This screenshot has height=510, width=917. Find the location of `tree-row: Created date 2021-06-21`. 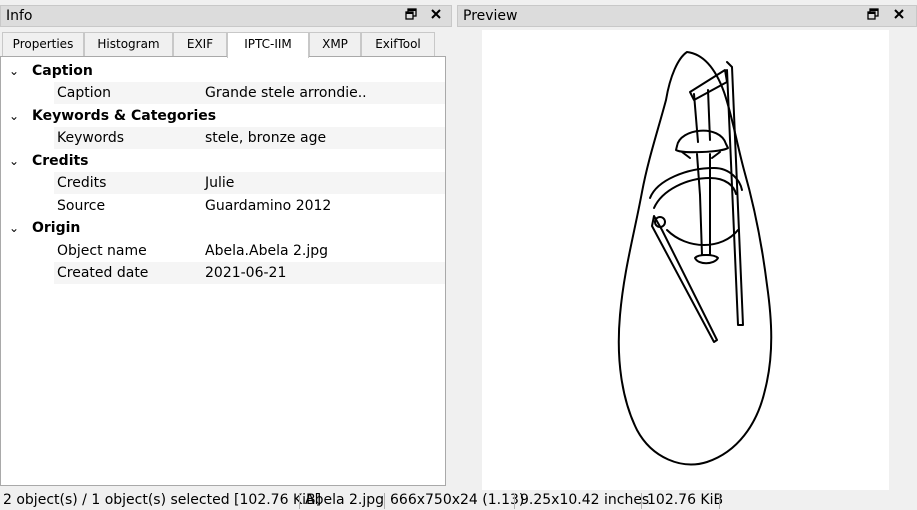

tree-row: Created date 2021-06-21 is located at coordinates (223, 273).